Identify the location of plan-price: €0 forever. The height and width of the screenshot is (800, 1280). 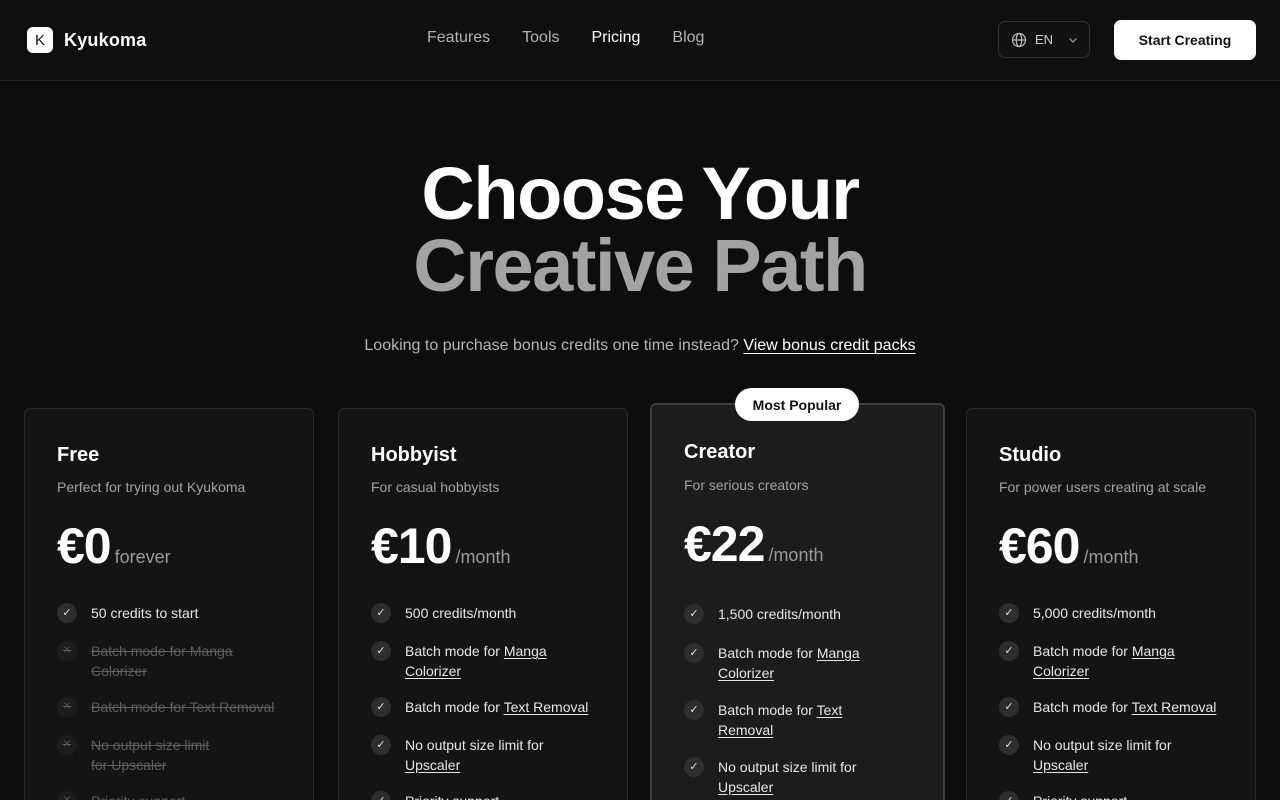
(114, 546).